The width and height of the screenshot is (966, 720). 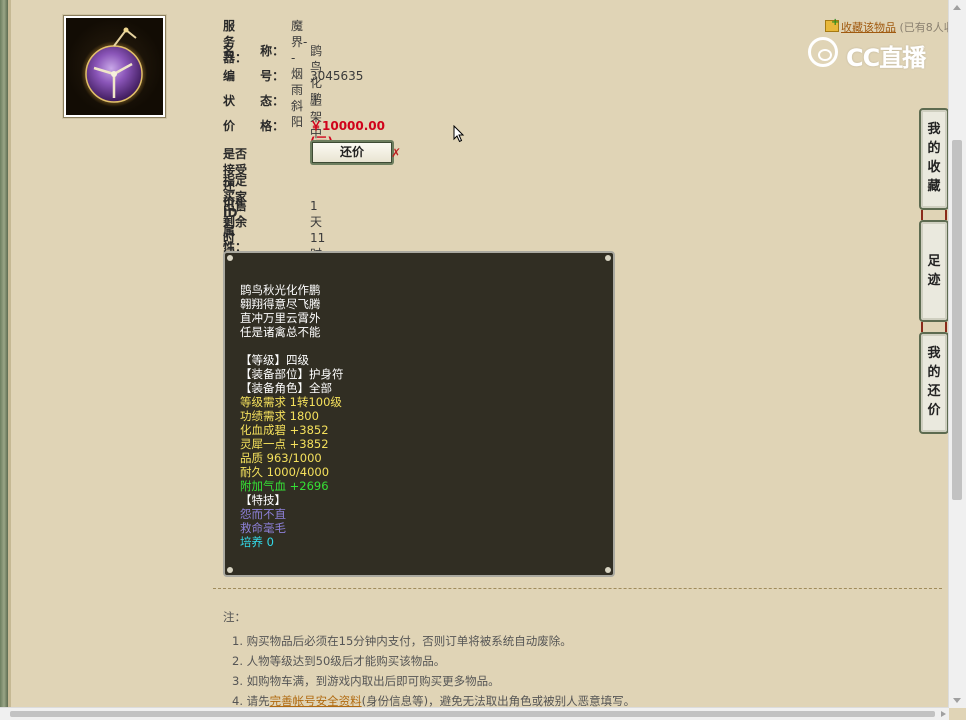 I want to click on cc-live-watermark: CC直播, so click(x=871, y=54).